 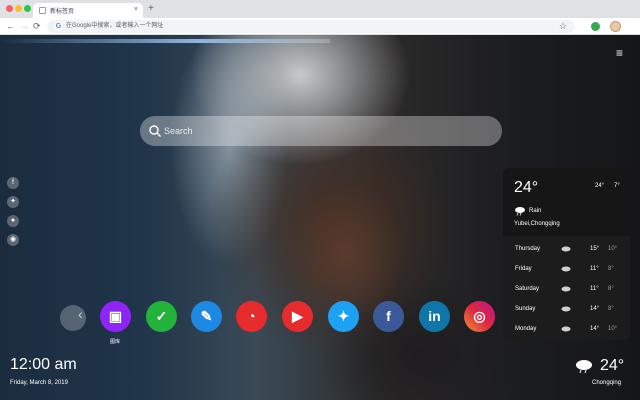 I want to click on google-icon: G, so click(x=58, y=26).